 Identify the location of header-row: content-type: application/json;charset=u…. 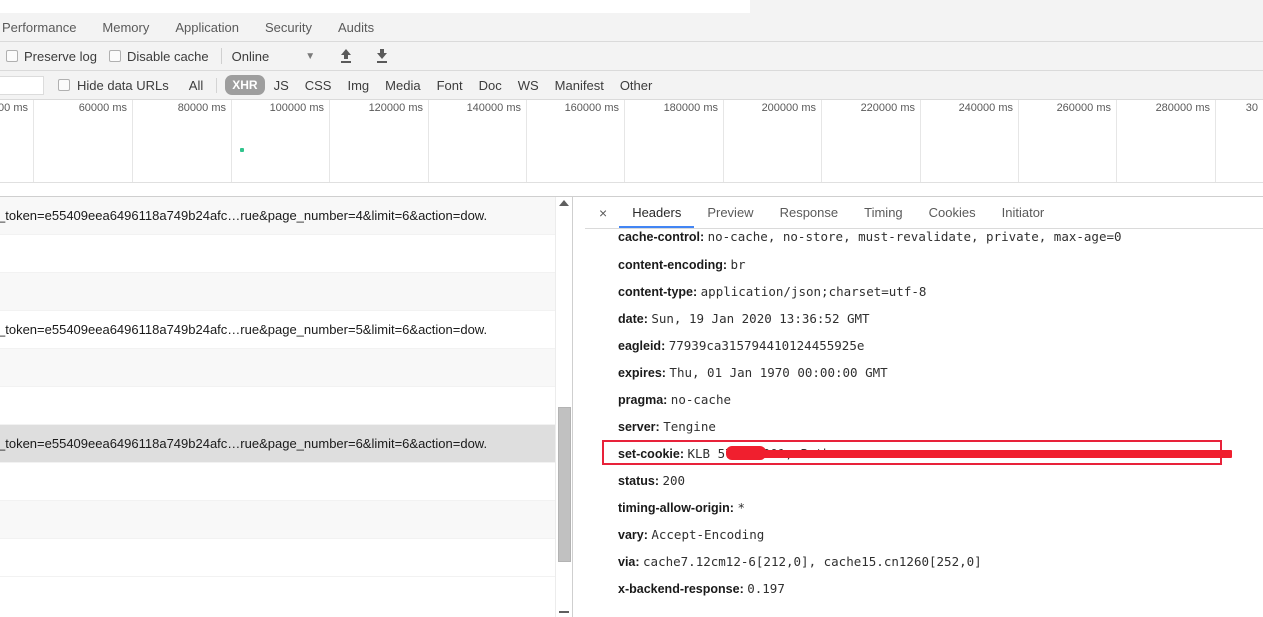
(940, 291).